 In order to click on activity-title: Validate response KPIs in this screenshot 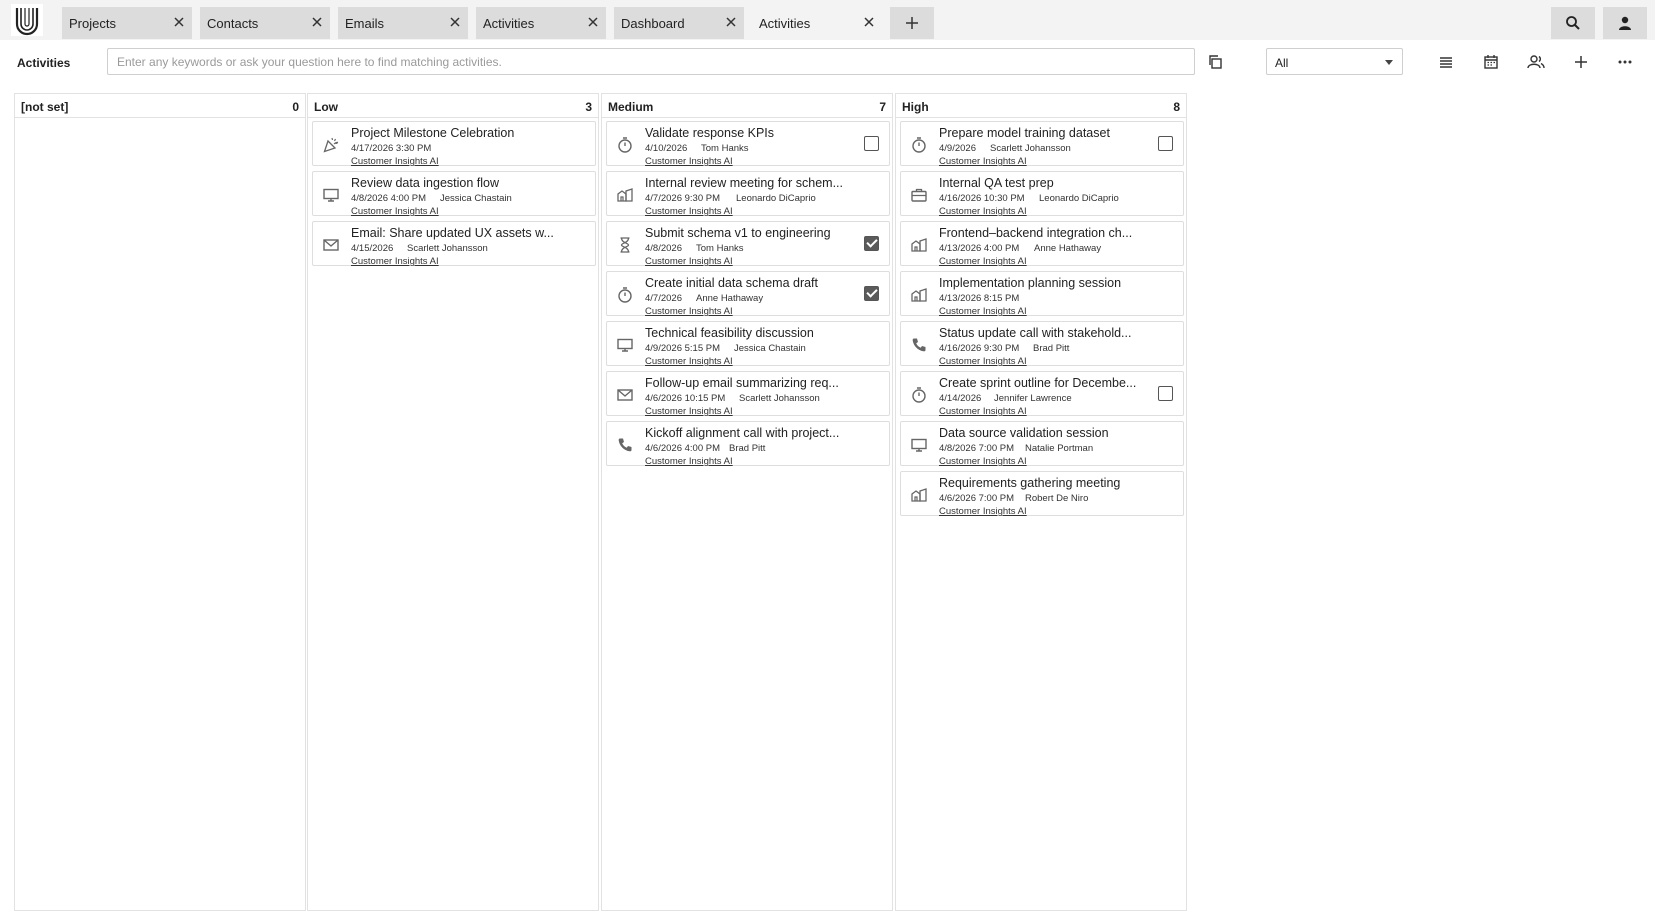, I will do `click(710, 133)`.